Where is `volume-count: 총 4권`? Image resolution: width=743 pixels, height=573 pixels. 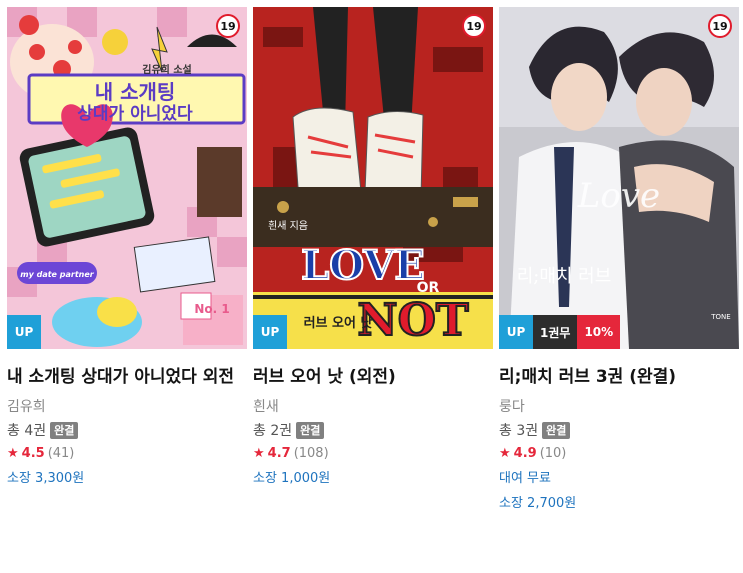 volume-count: 총 4권 is located at coordinates (27, 431).